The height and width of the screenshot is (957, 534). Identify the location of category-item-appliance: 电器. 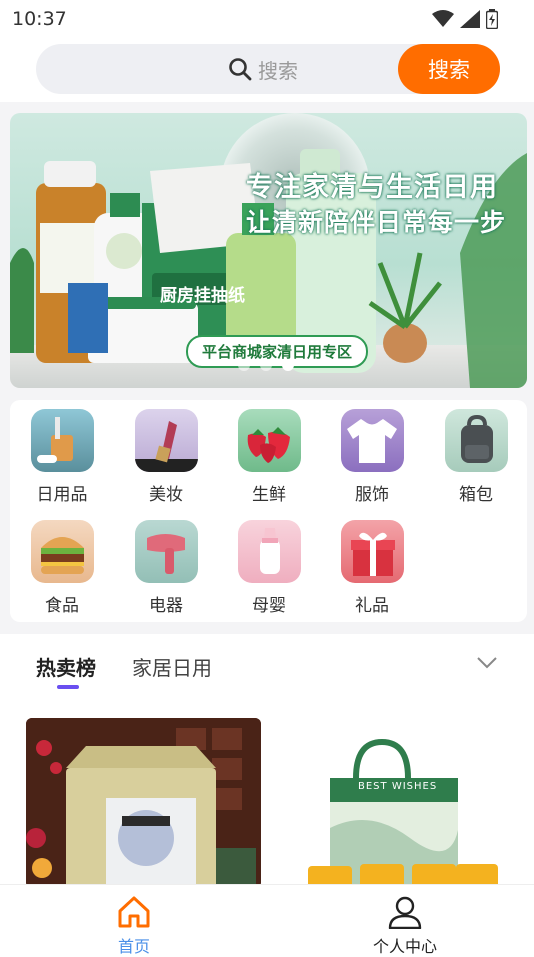
(166, 568).